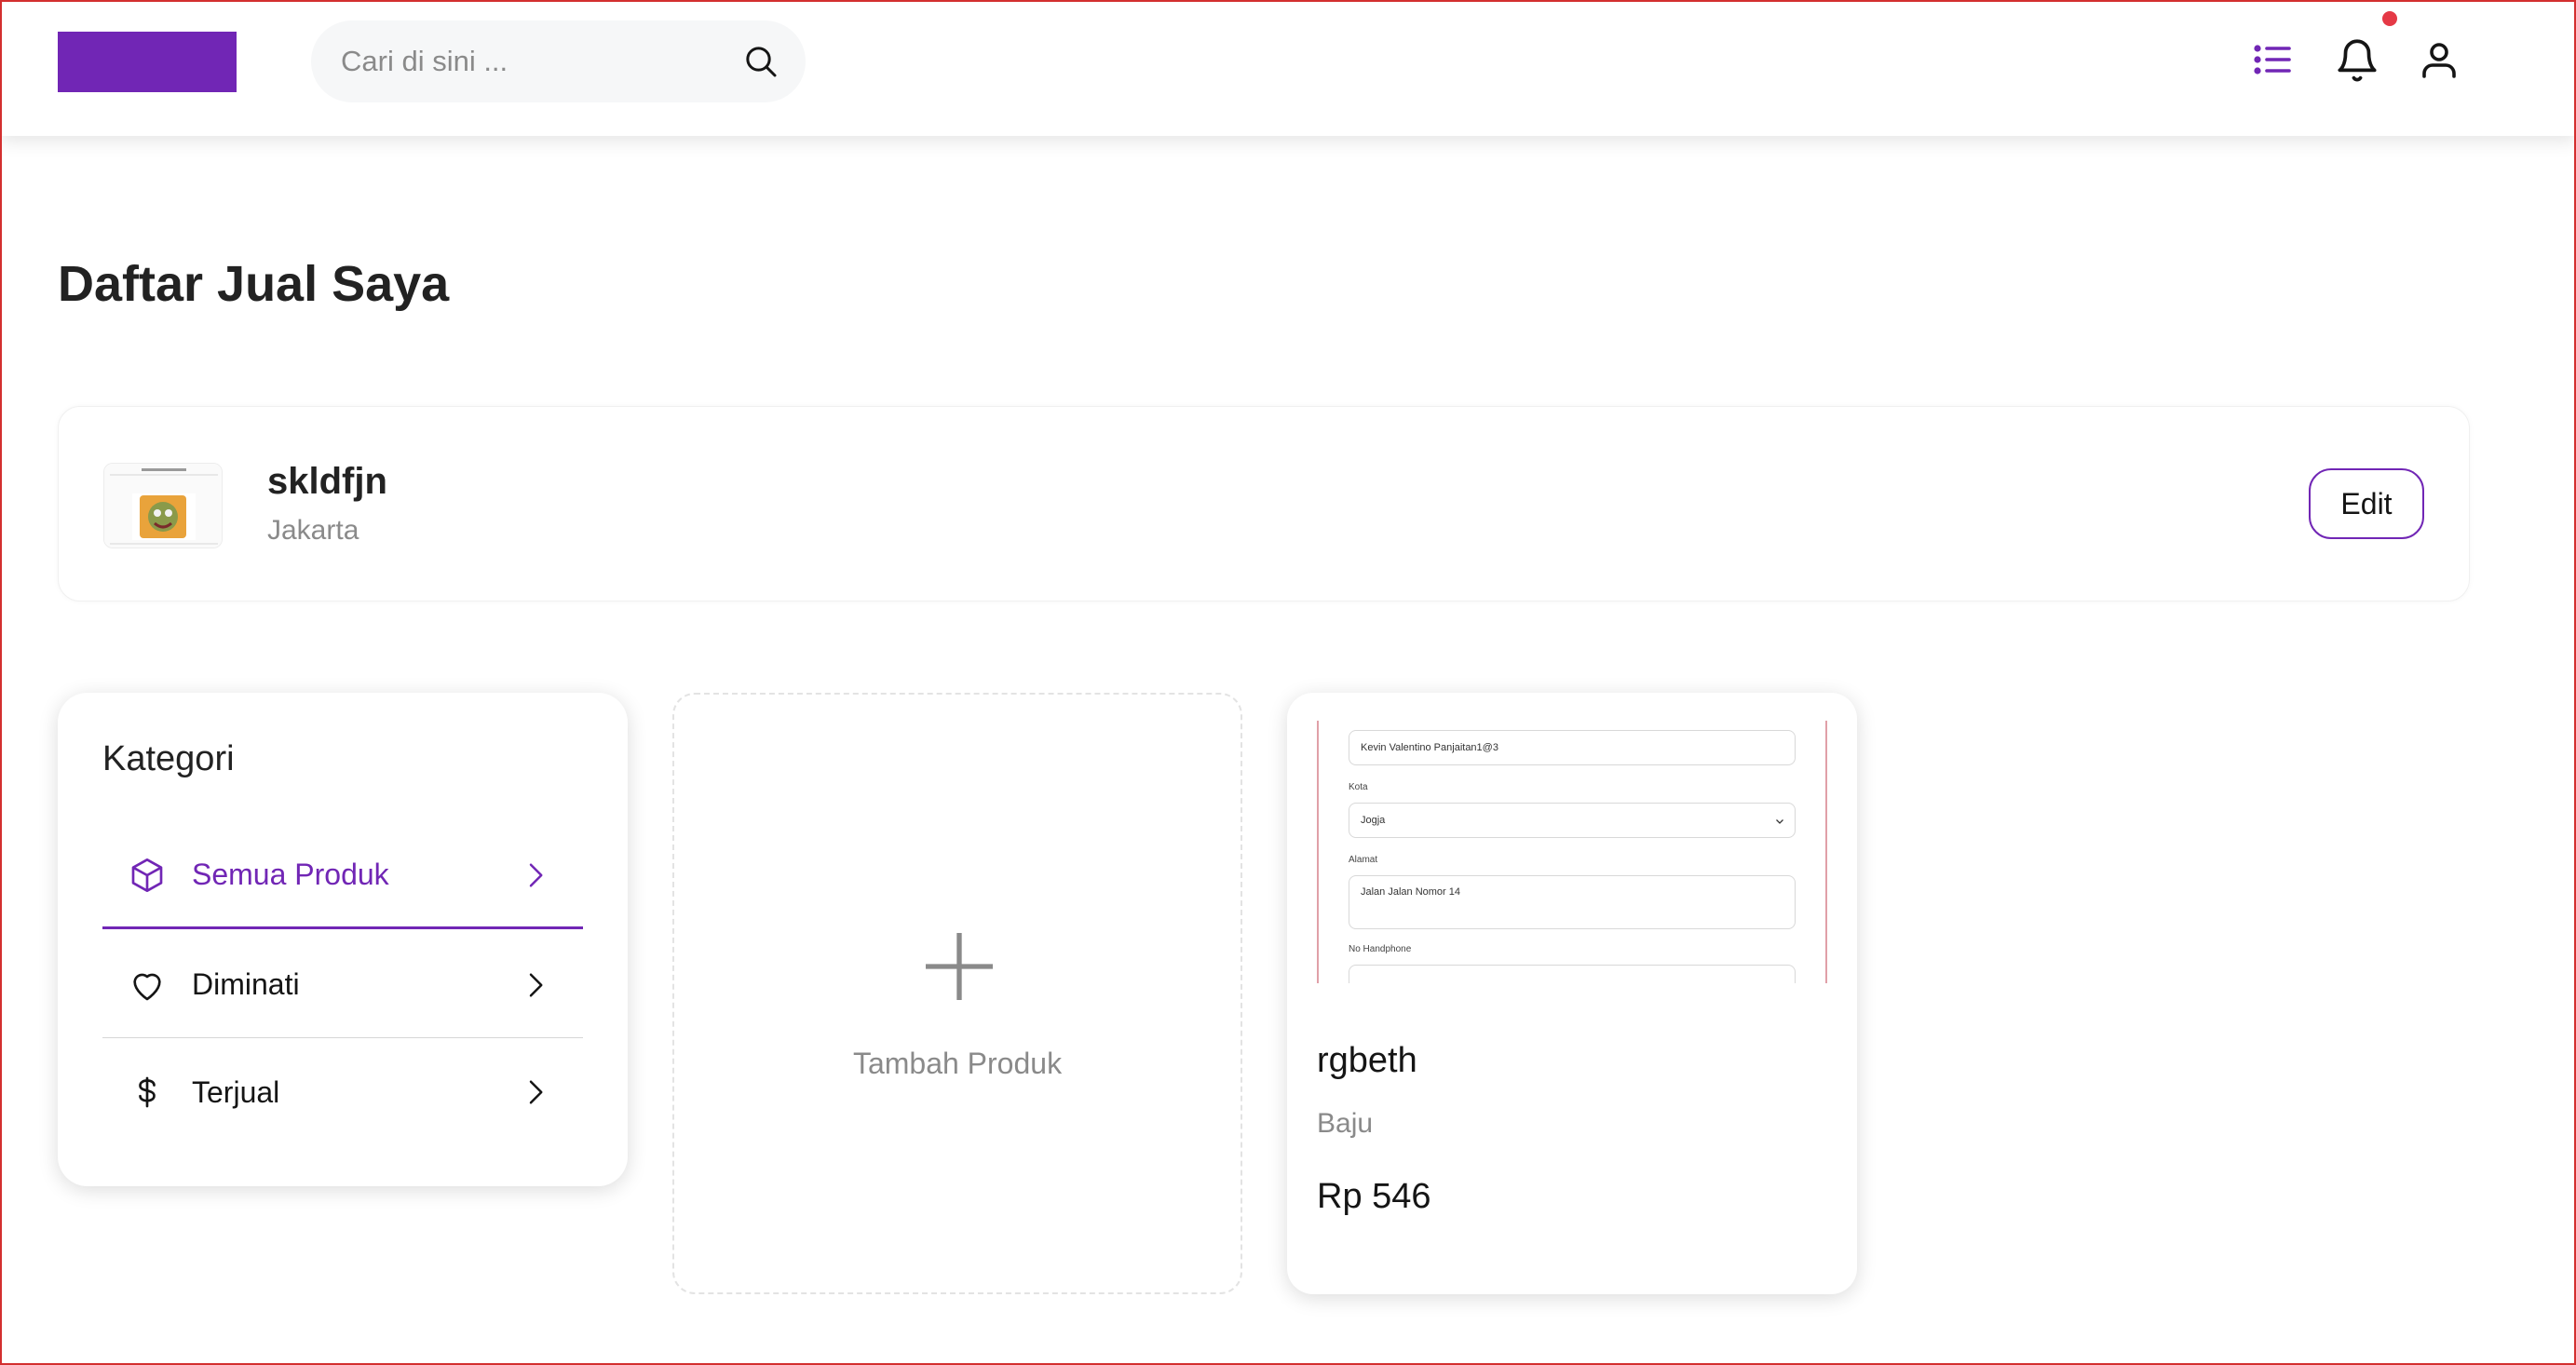 Image resolution: width=2576 pixels, height=1365 pixels. I want to click on brand-logo, so click(147, 62).